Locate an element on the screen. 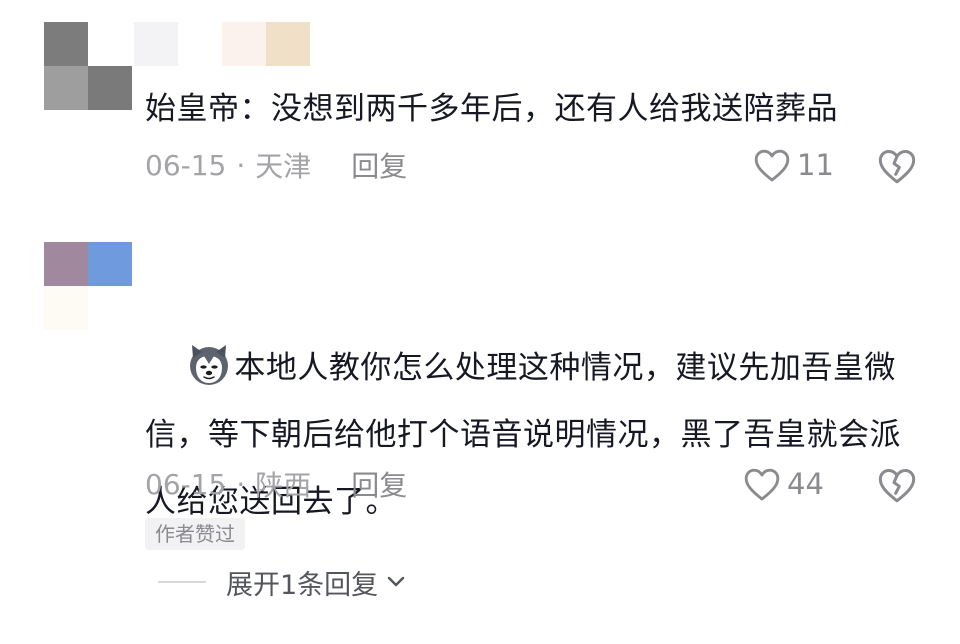 This screenshot has height=644, width=960. comment-location: 陕西 is located at coordinates (283, 485).